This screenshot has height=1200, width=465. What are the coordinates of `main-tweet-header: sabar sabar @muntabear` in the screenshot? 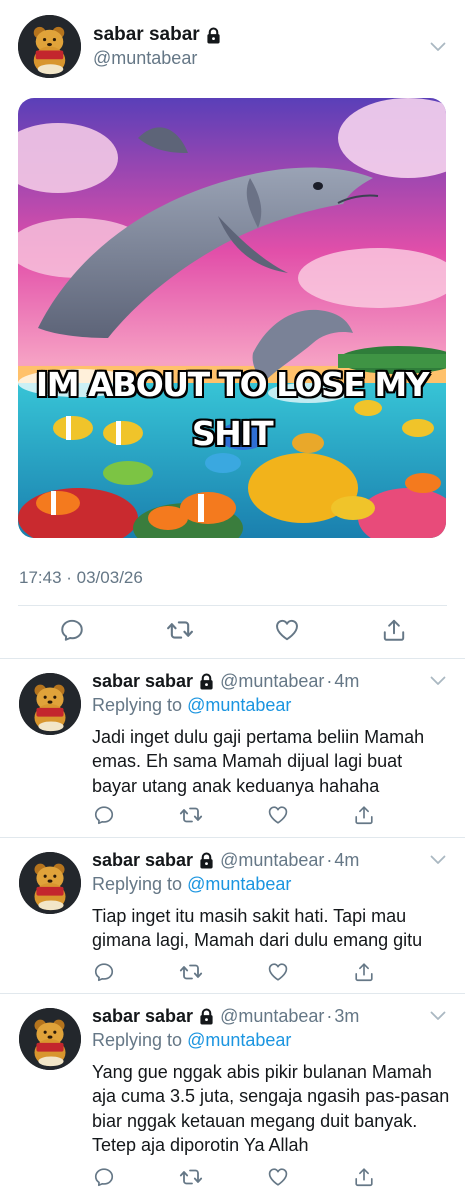 It's located at (232, 45).